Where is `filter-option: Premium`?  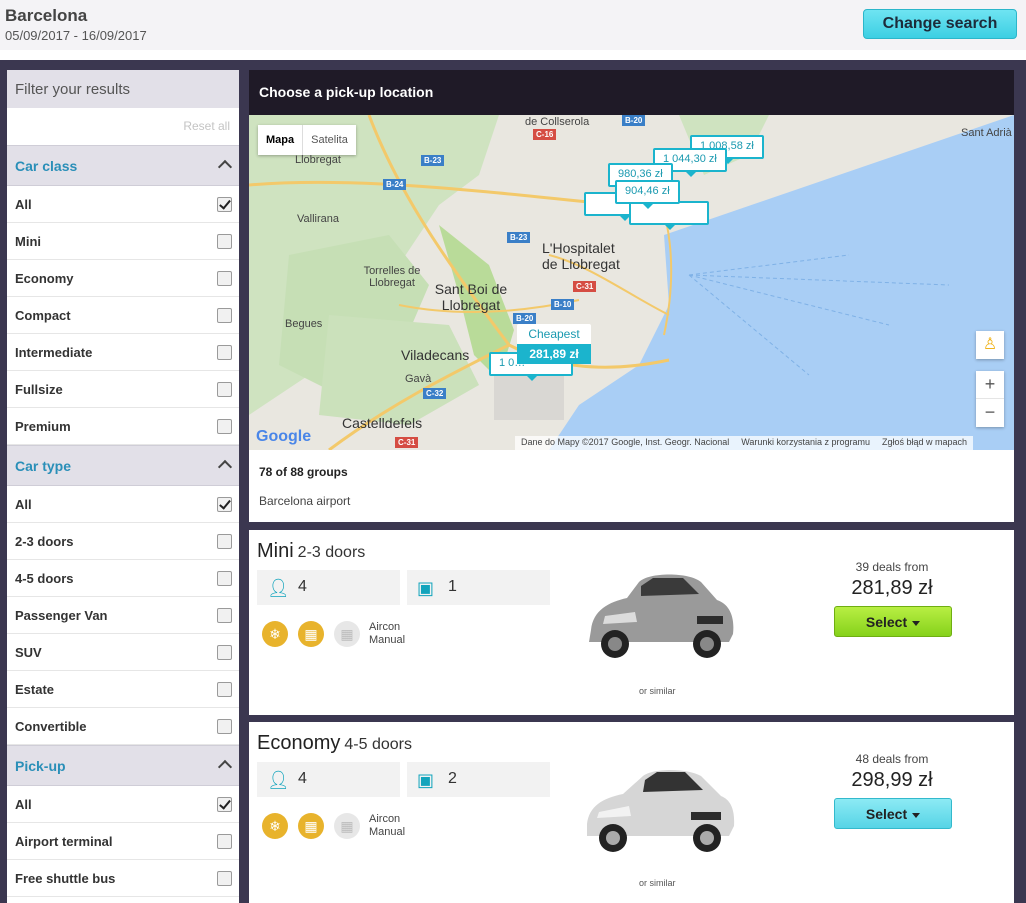 filter-option: Premium is located at coordinates (123, 426).